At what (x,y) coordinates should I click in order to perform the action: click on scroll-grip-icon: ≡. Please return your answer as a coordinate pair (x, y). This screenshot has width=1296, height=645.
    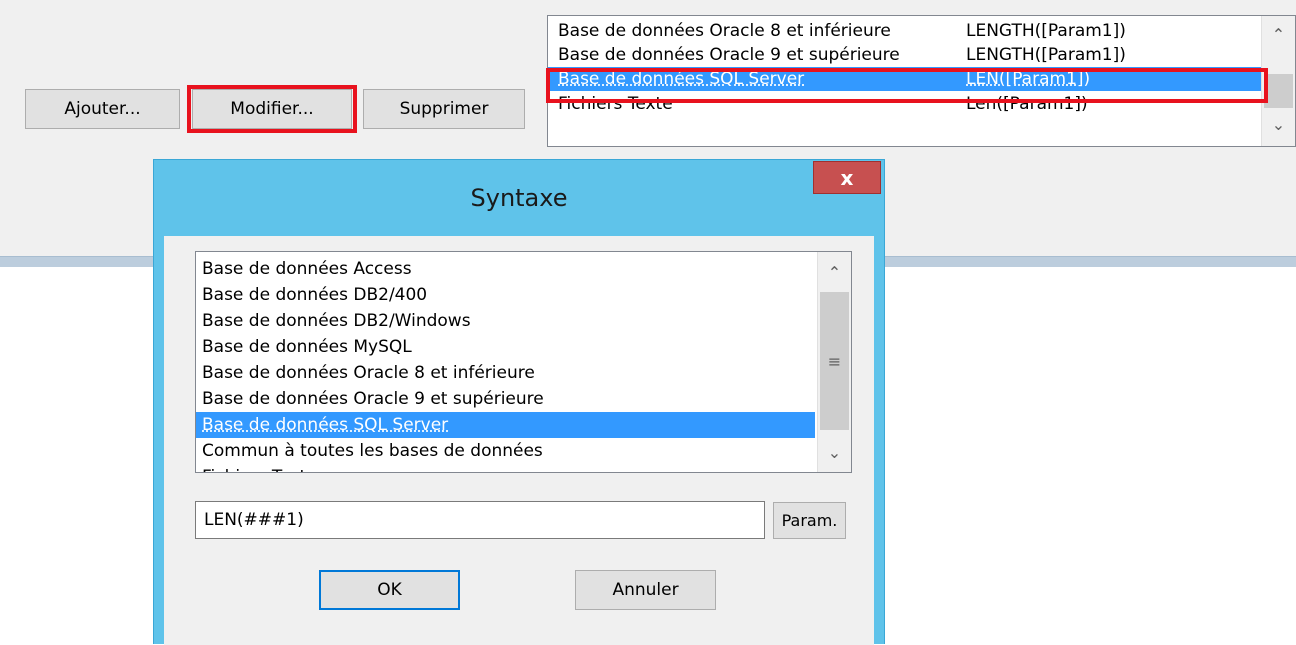
    Looking at the image, I should click on (834, 361).